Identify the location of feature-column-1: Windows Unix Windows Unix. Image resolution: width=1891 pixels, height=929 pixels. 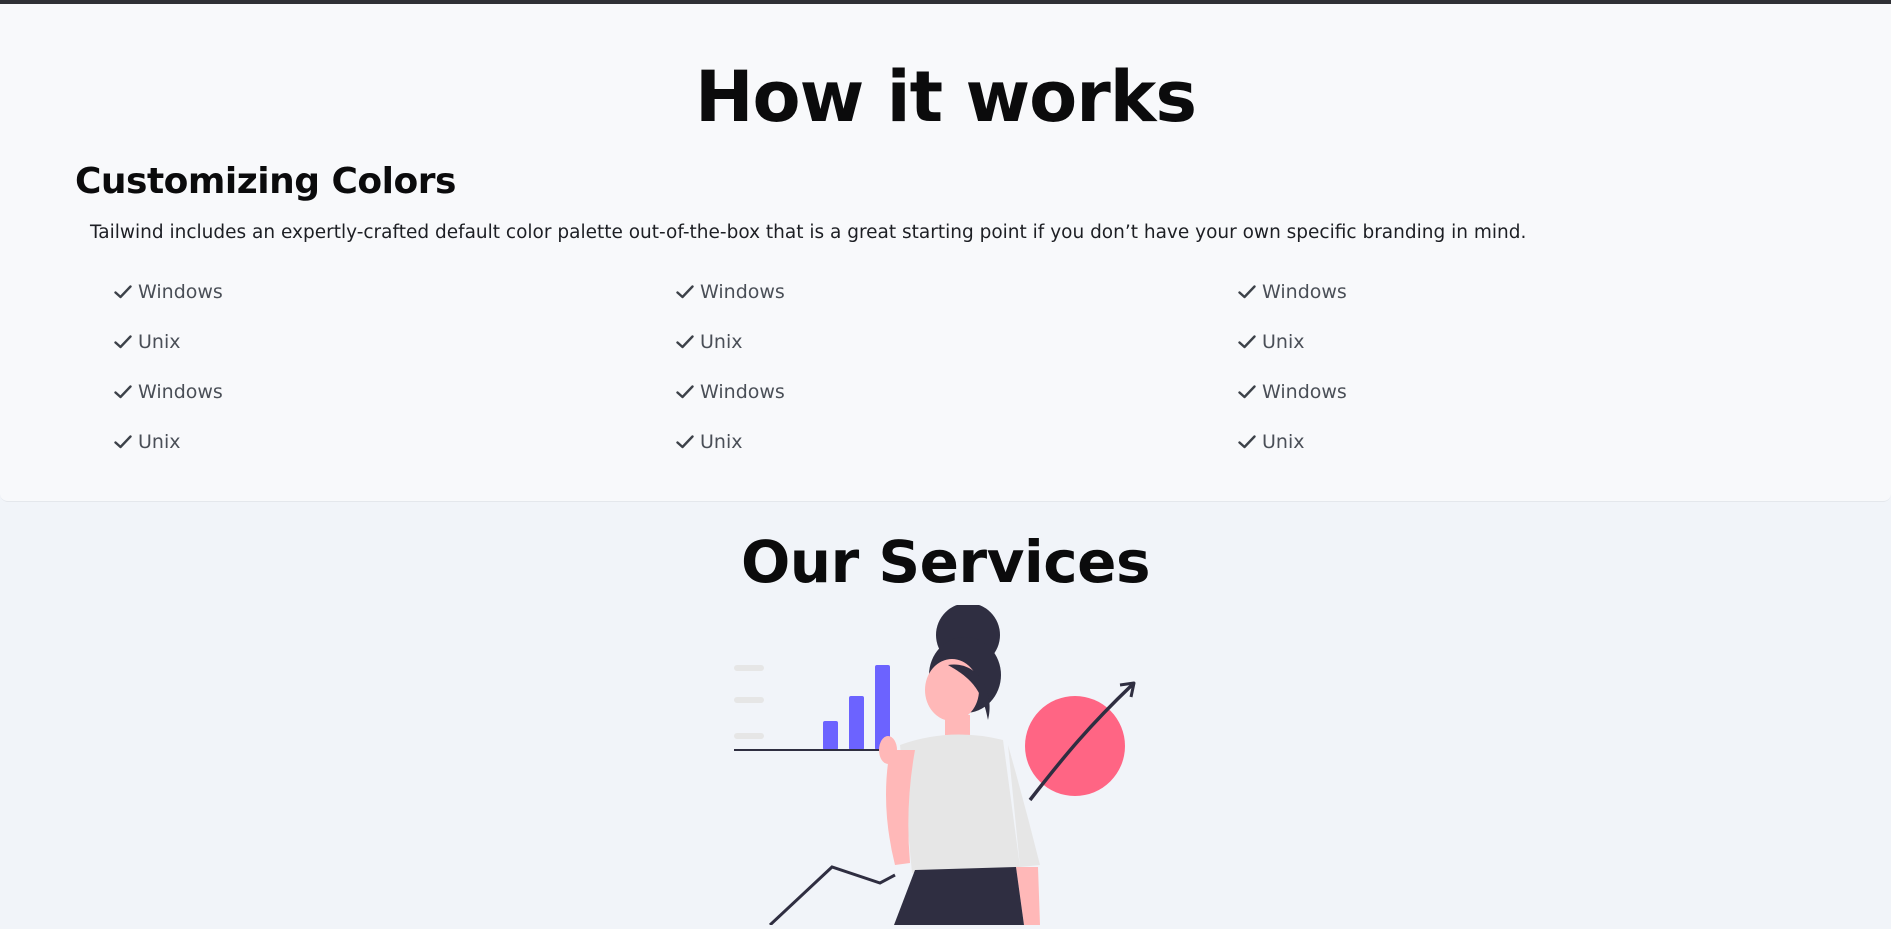
(313, 367).